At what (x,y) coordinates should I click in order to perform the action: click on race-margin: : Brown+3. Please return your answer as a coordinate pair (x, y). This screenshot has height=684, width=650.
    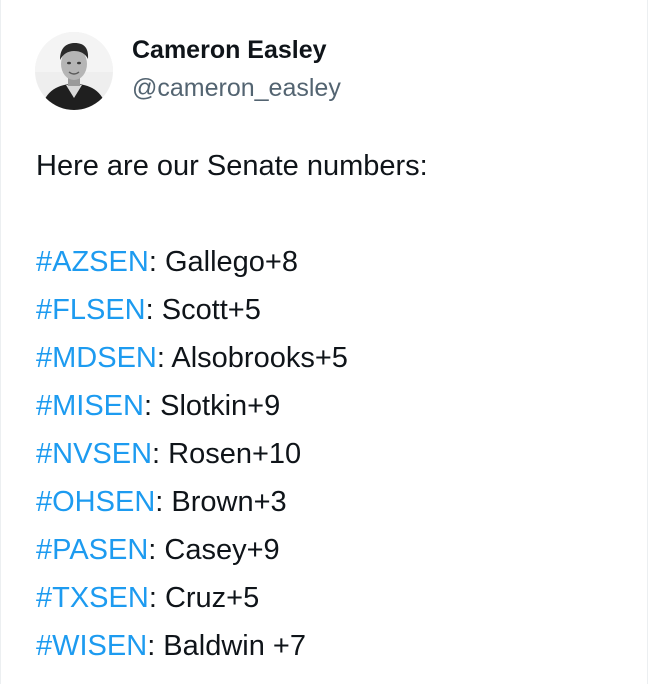
    Looking at the image, I should click on (221, 502).